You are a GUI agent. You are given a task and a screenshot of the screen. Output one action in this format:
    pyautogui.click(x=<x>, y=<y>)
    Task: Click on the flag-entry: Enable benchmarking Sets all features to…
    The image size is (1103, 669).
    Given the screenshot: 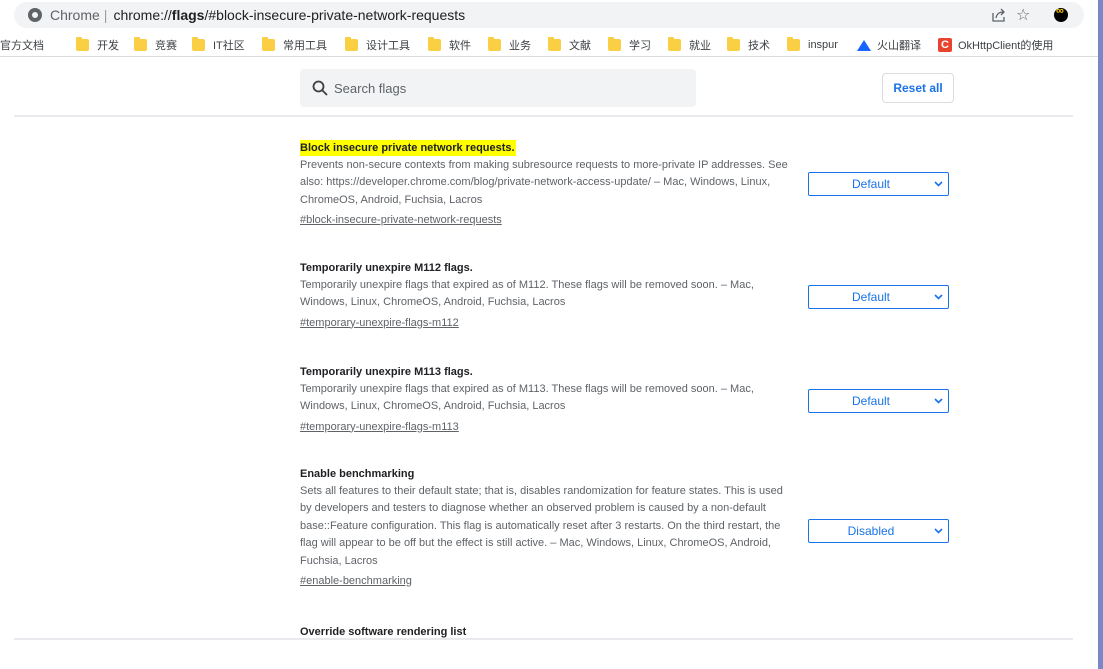 What is the action you would take?
    pyautogui.click(x=550, y=528)
    